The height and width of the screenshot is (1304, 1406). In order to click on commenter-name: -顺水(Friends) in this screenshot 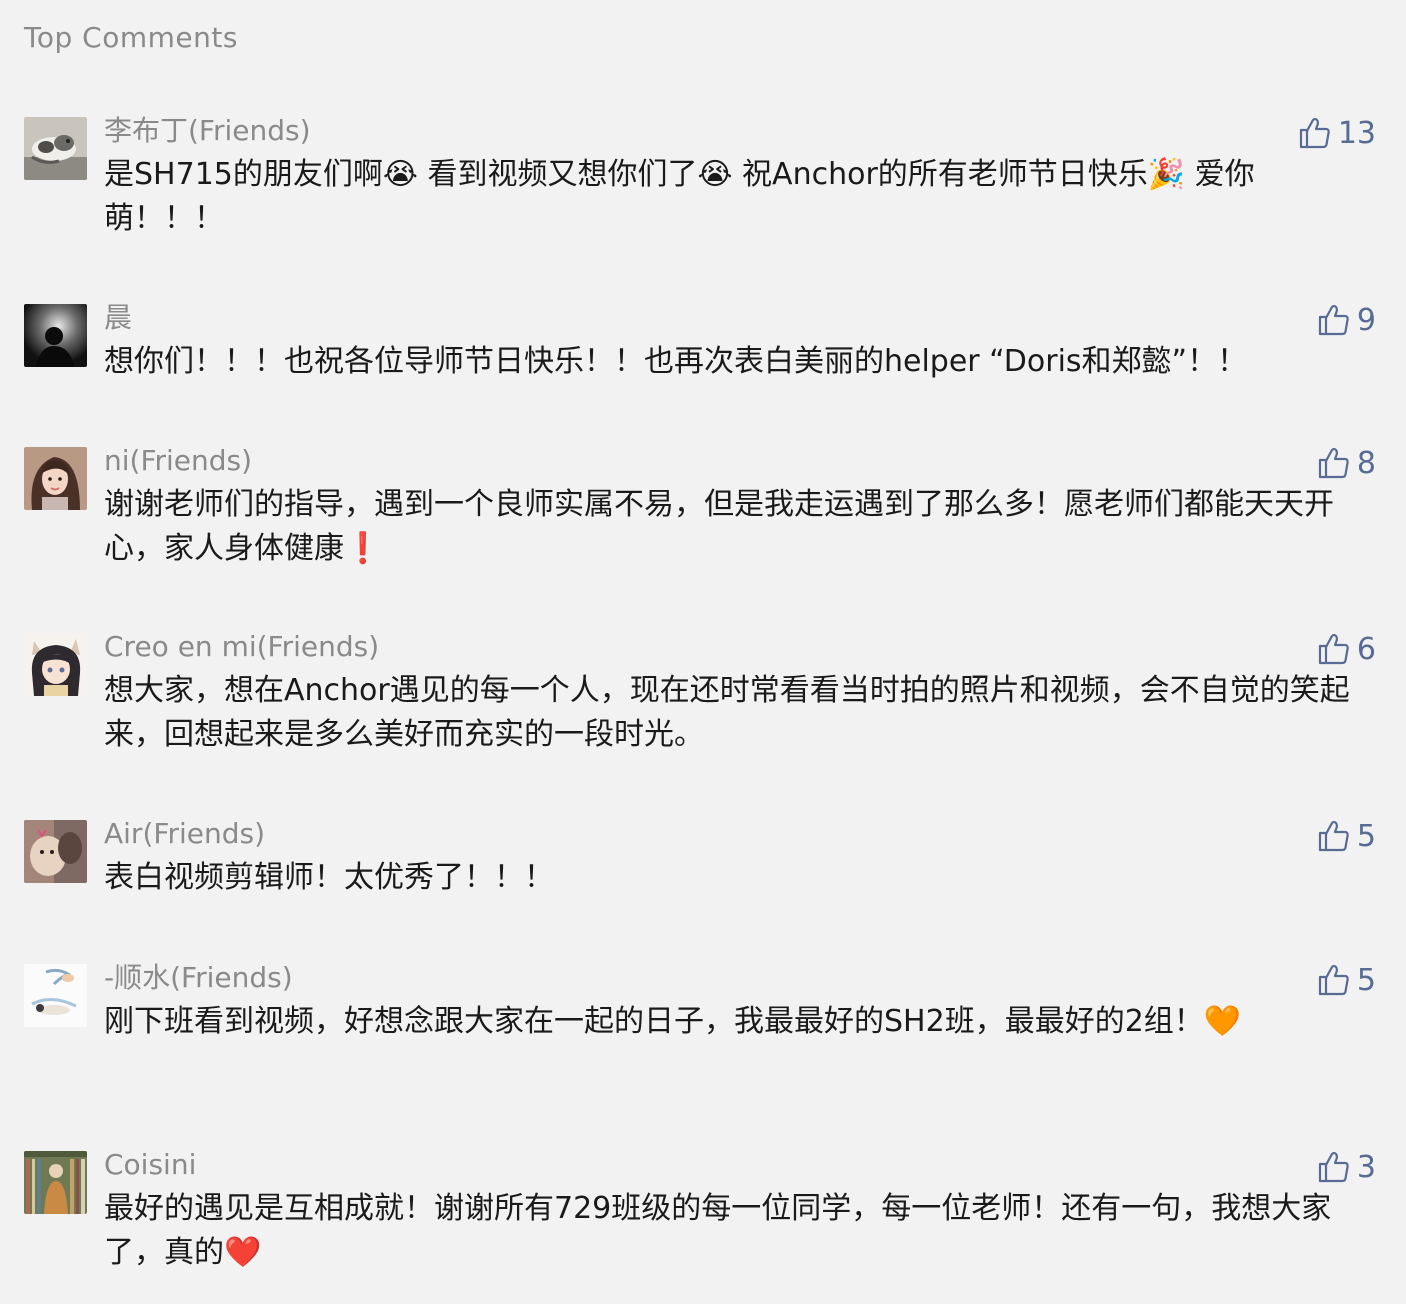, I will do `click(198, 978)`.